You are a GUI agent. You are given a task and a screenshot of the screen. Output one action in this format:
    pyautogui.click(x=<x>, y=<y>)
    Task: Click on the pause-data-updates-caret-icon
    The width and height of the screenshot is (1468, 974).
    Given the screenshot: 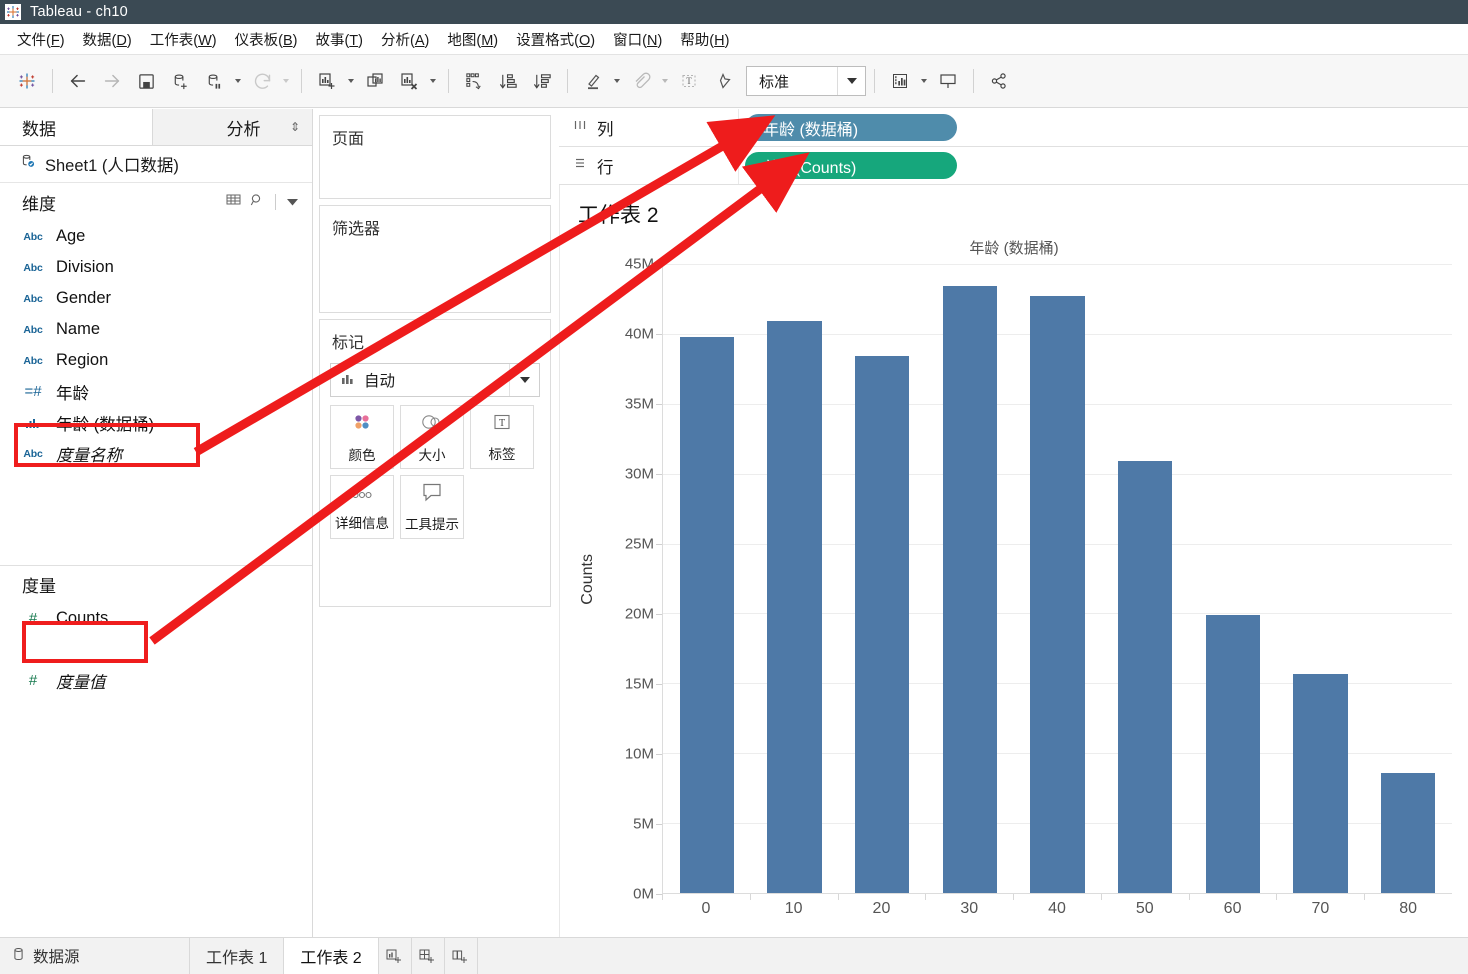 What is the action you would take?
    pyautogui.click(x=238, y=81)
    